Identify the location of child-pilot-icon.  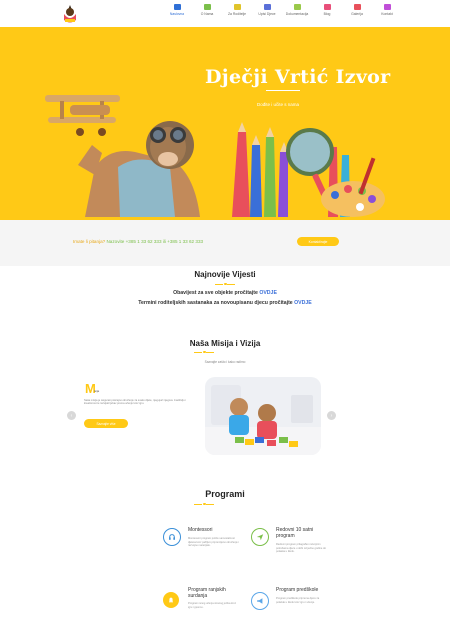
(139, 169).